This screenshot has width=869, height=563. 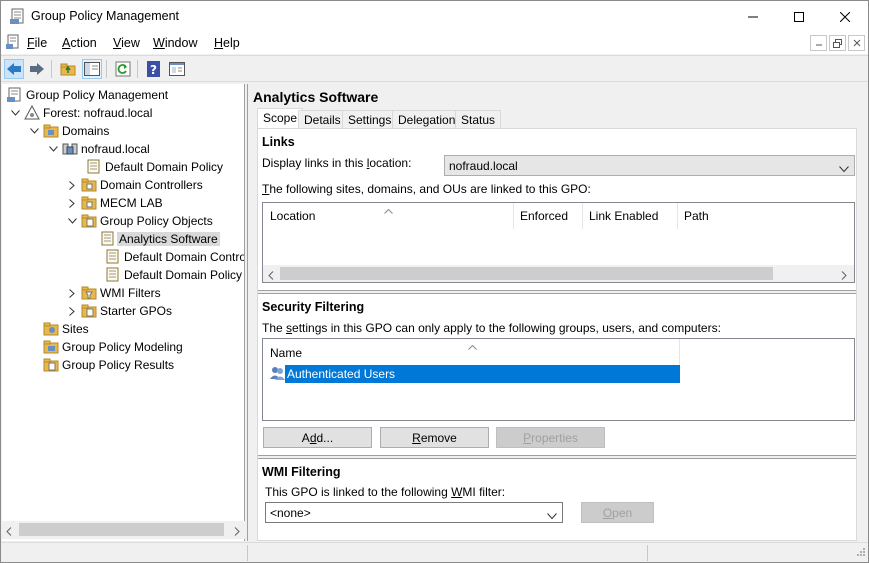 I want to click on users-group-icon, so click(x=277, y=374).